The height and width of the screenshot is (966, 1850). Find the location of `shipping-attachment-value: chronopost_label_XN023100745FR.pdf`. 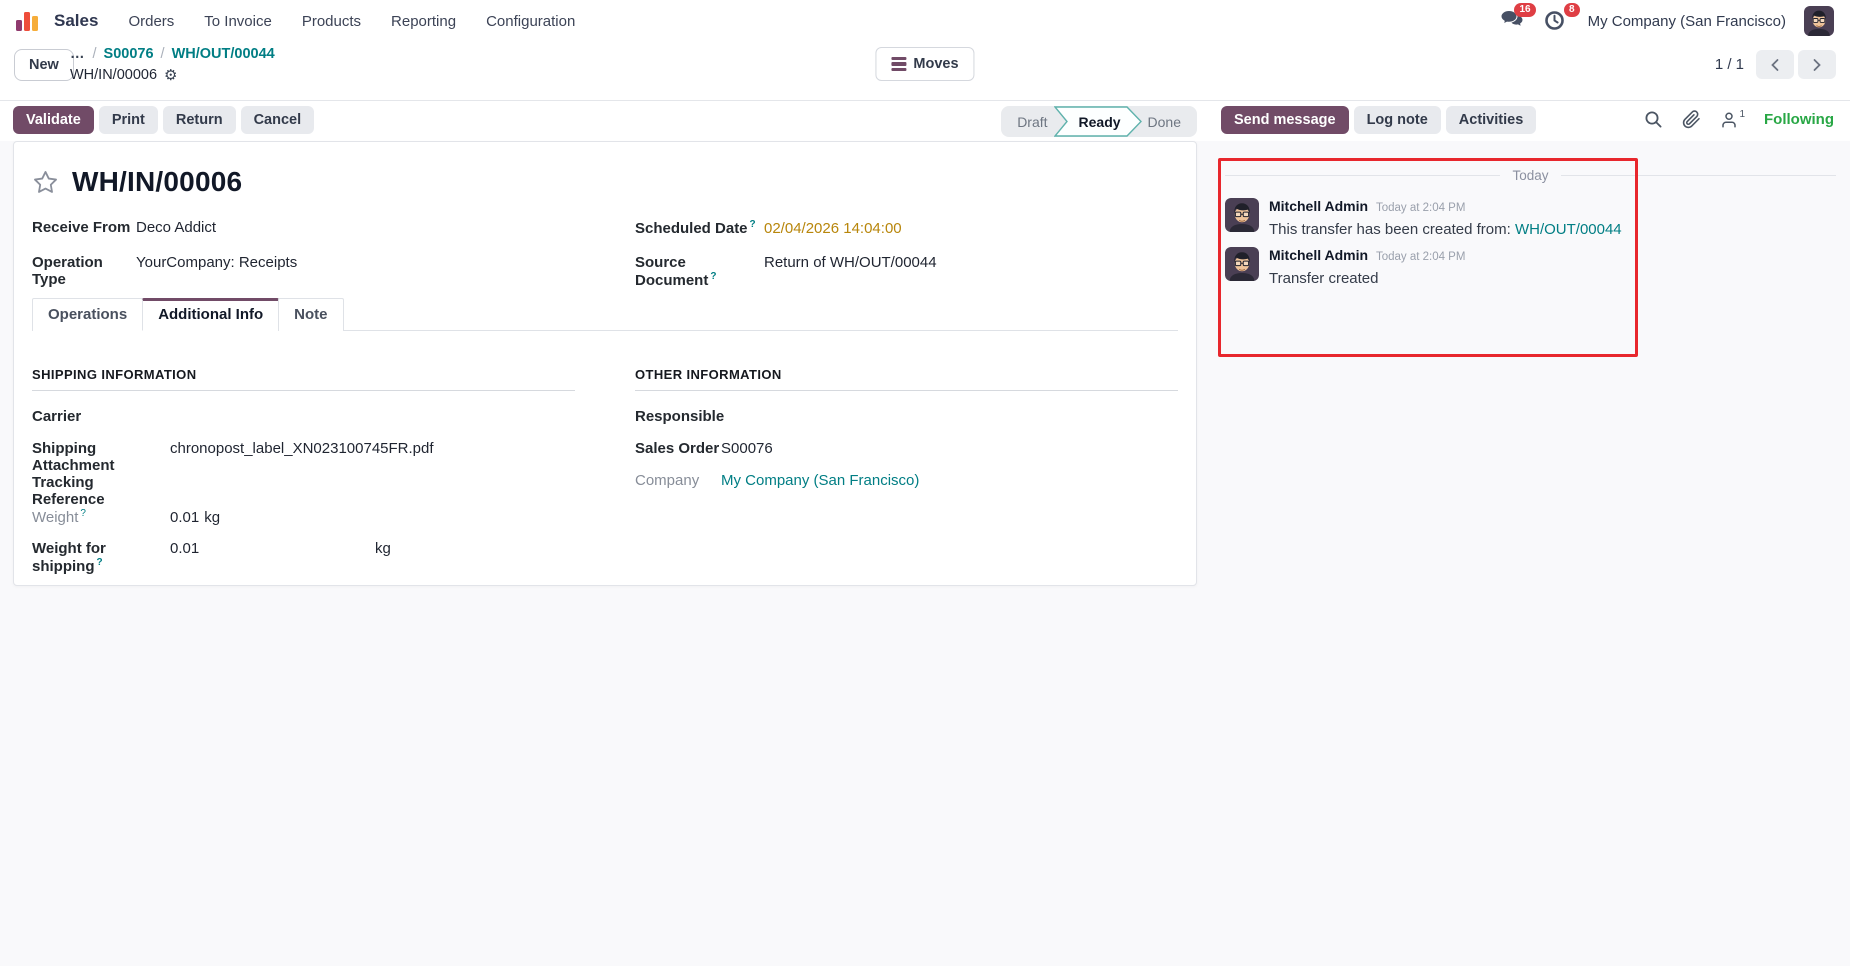

shipping-attachment-value: chronopost_label_XN023100745FR.pdf is located at coordinates (302, 448).